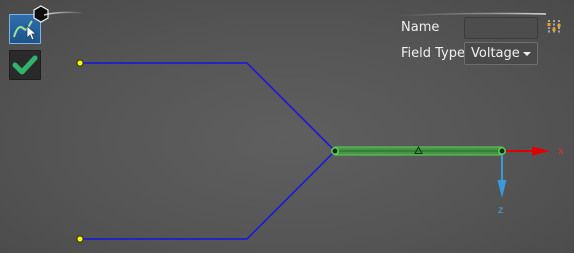 Image resolution: width=574 pixels, height=253 pixels. I want to click on properties-panel: Name Field Type Voltage, so click(481, 41).